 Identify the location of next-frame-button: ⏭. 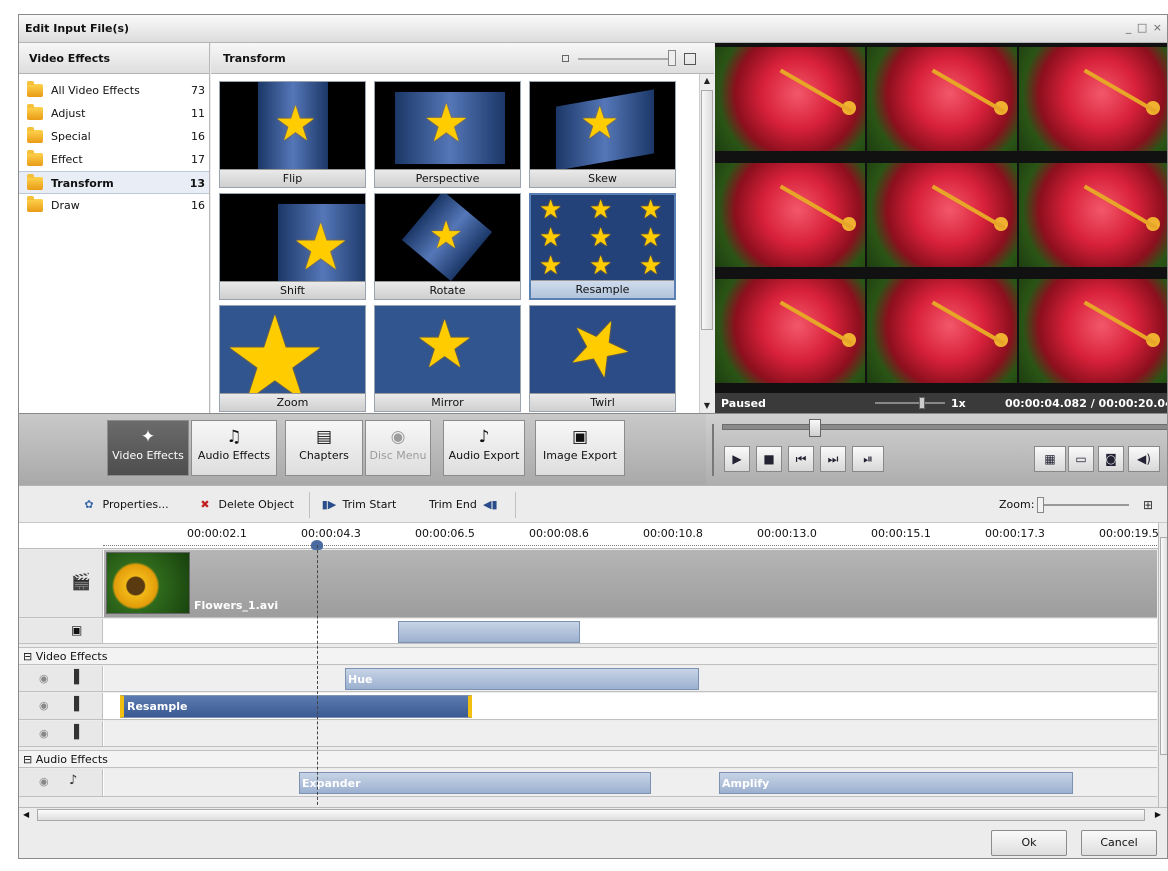
(833, 459).